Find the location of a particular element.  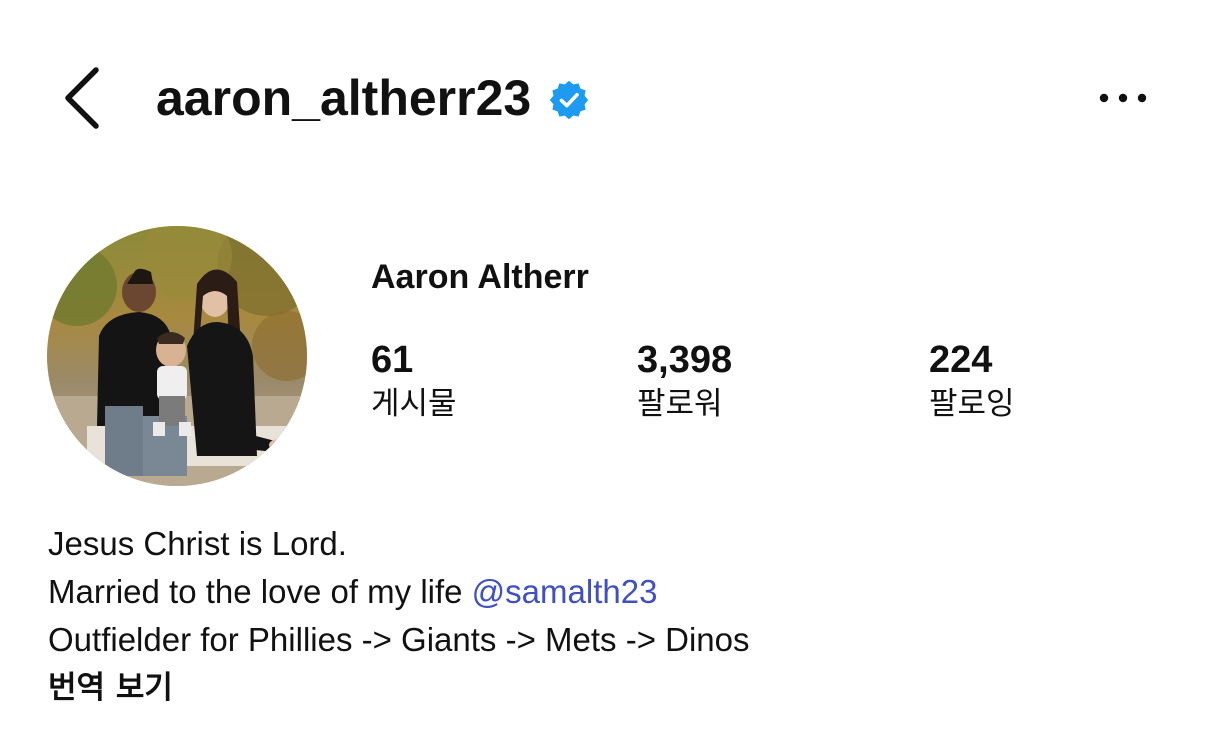

more-options-button is located at coordinates (1123, 98).